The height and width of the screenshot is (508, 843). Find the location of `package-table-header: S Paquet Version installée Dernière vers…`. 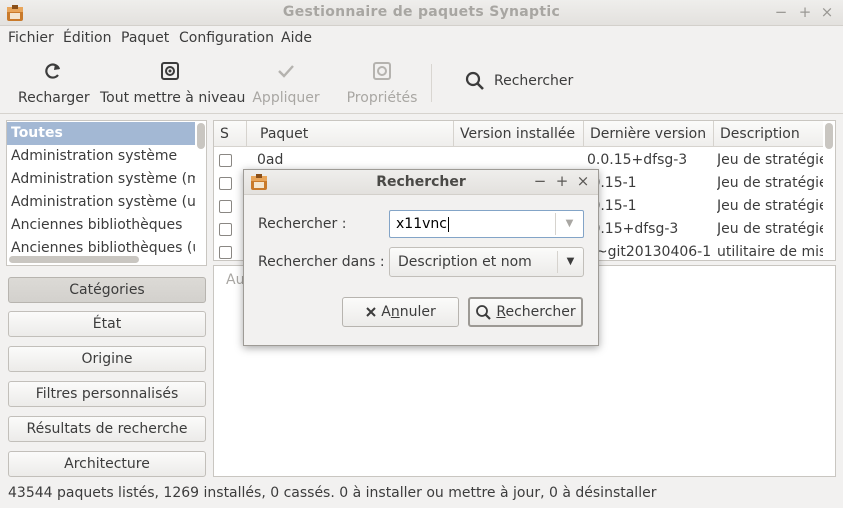

package-table-header: S Paquet Version installée Dernière vers… is located at coordinates (518, 134).